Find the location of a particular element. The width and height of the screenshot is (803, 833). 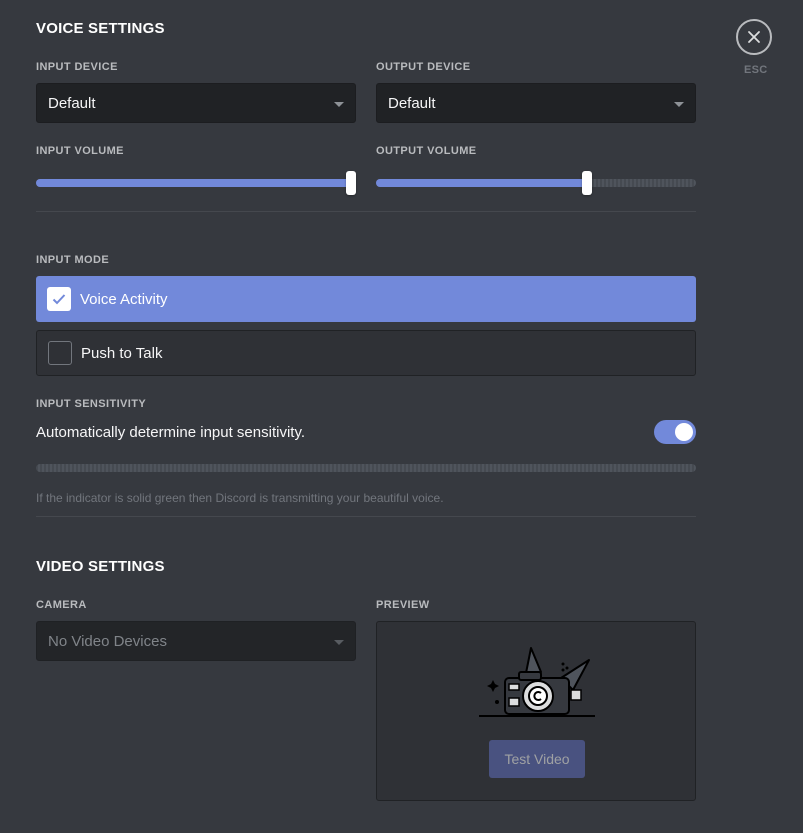

camera-value: No Video Devices is located at coordinates (107, 641).